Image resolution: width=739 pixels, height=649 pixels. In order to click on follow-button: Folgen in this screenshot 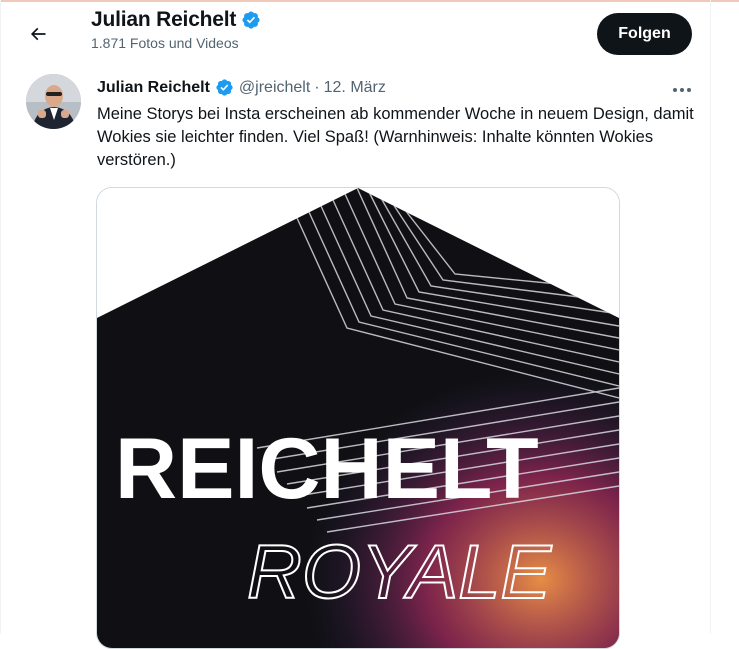, I will do `click(644, 34)`.